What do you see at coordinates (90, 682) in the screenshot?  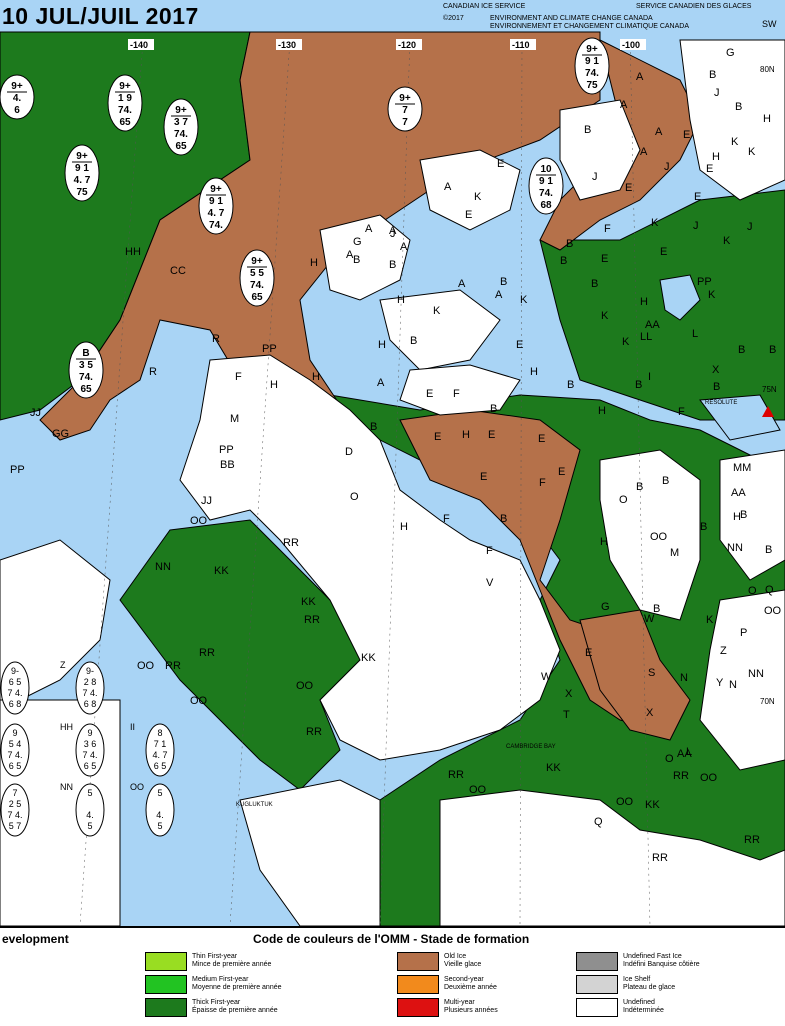 I see `legend-egg-line: 2 8` at bounding box center [90, 682].